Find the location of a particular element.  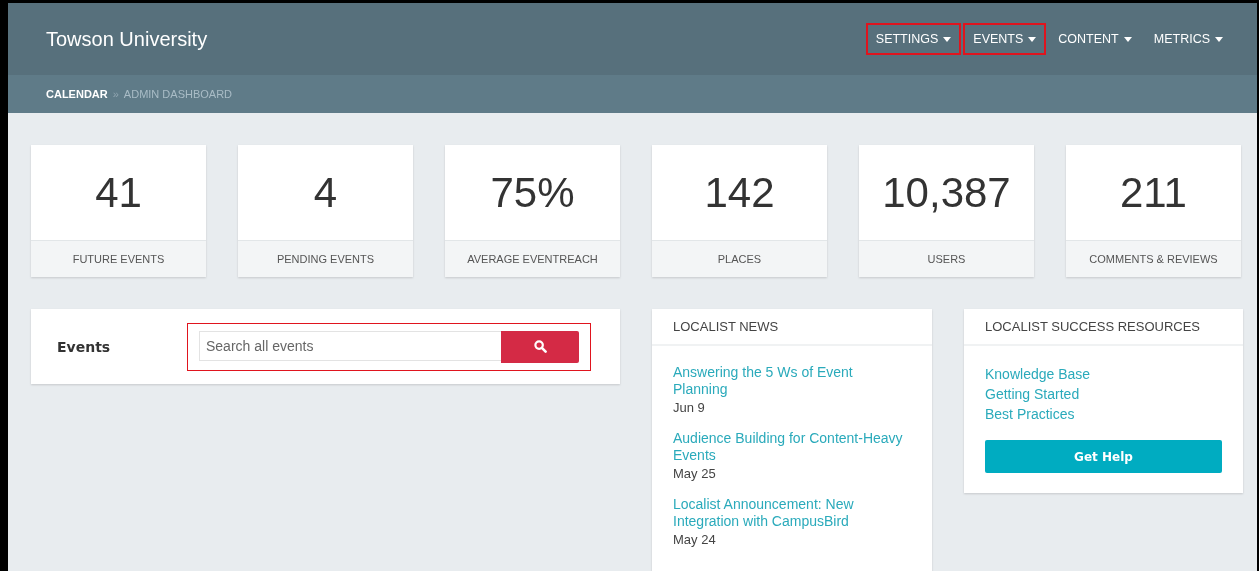

card-title: LOCALIST NEWS is located at coordinates (792, 327).